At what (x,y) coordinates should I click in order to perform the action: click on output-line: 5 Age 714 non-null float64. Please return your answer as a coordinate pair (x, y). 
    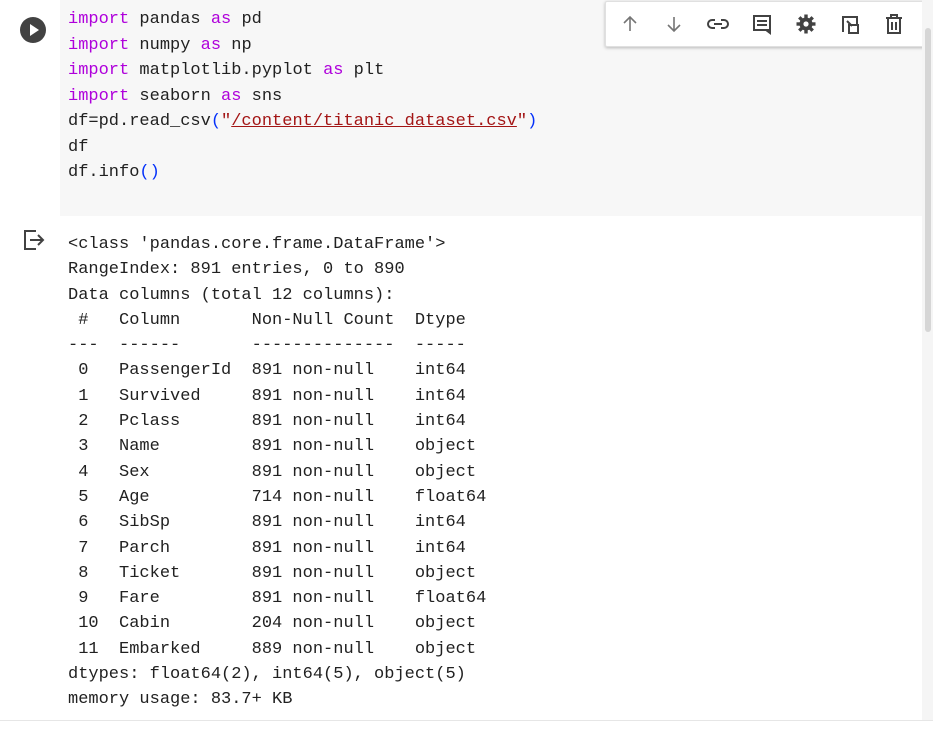
    Looking at the image, I should click on (277, 497).